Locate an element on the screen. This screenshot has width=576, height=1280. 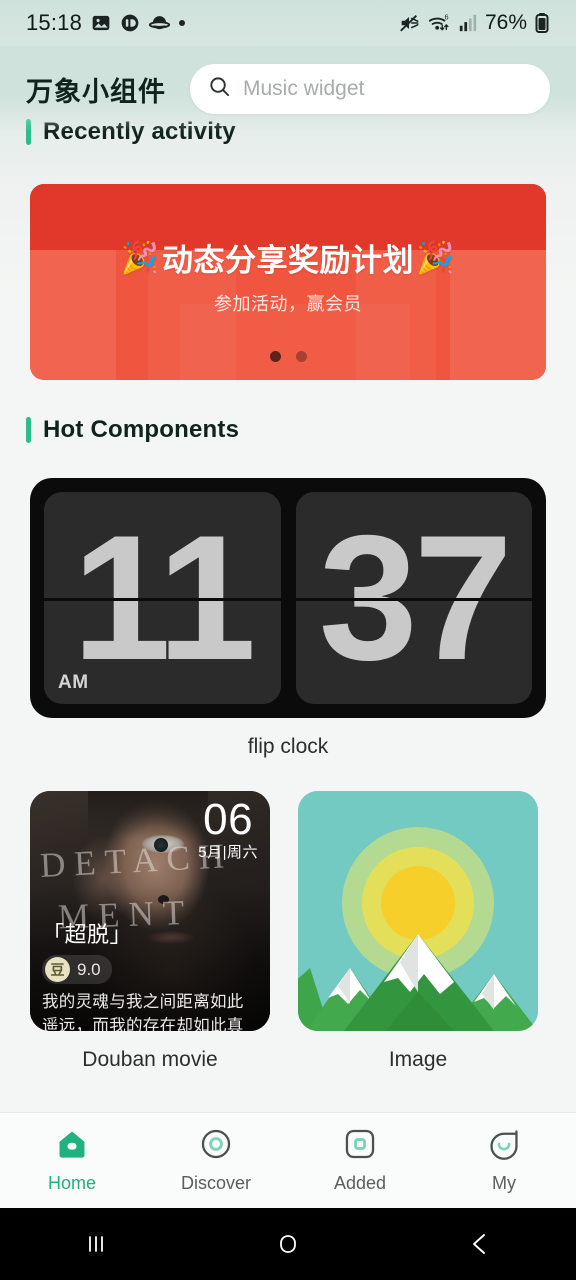
tab-label-home: Home is located at coordinates (71, 1183).